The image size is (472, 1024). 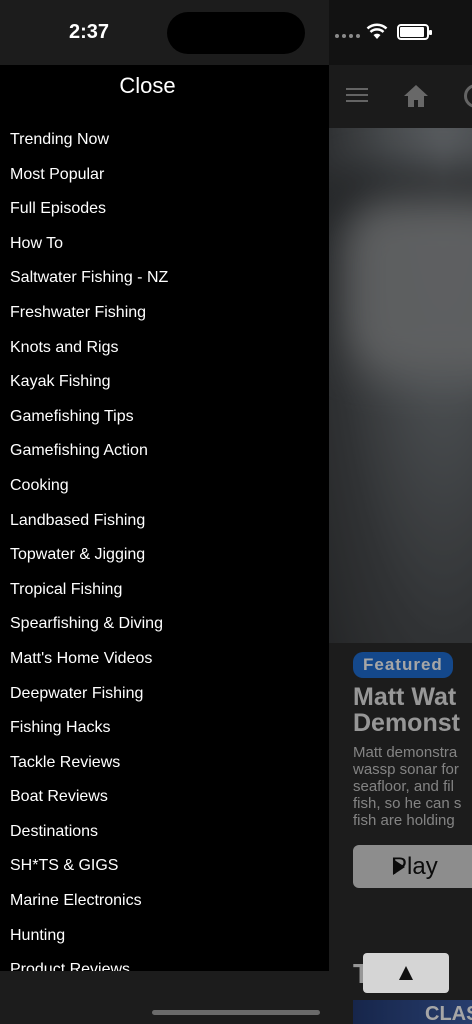 What do you see at coordinates (89, 734) in the screenshot?
I see `menu-item-fishing-hacks: Fishing Hacks` at bounding box center [89, 734].